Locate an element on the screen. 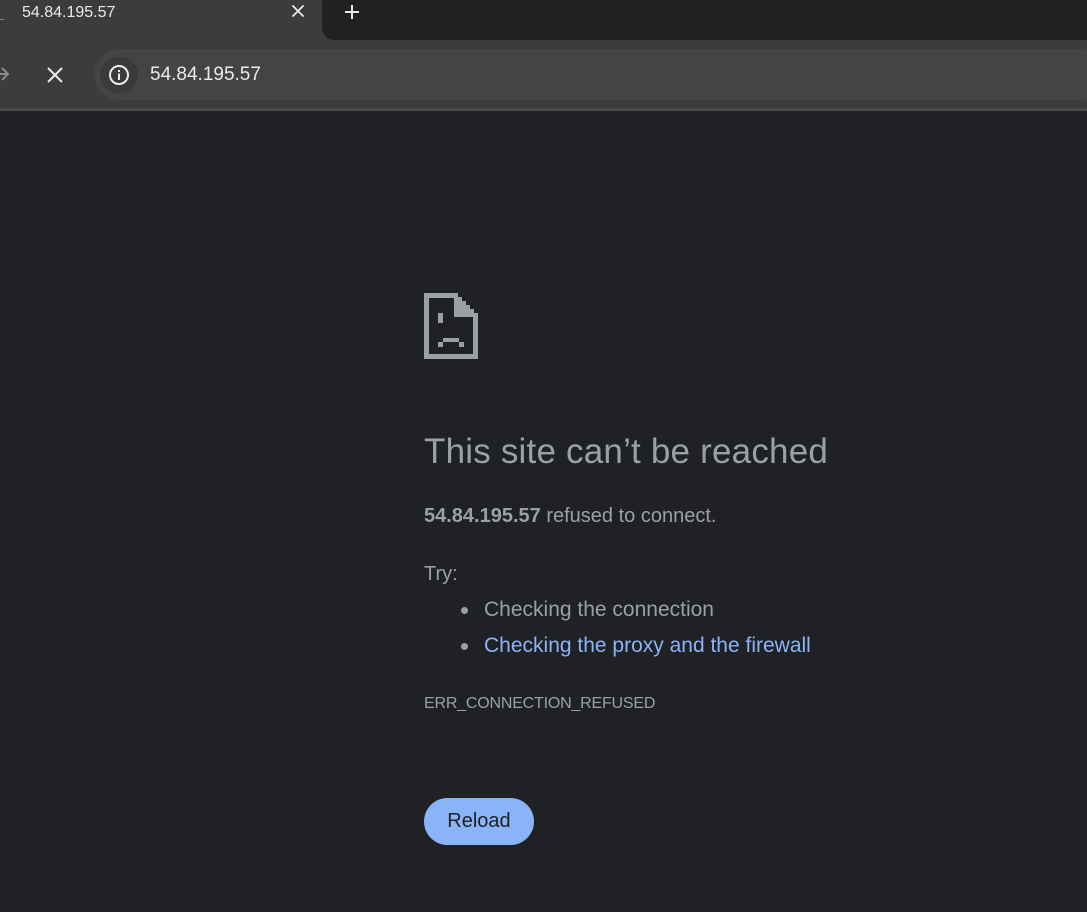  tab-close-button is located at coordinates (298, 11).